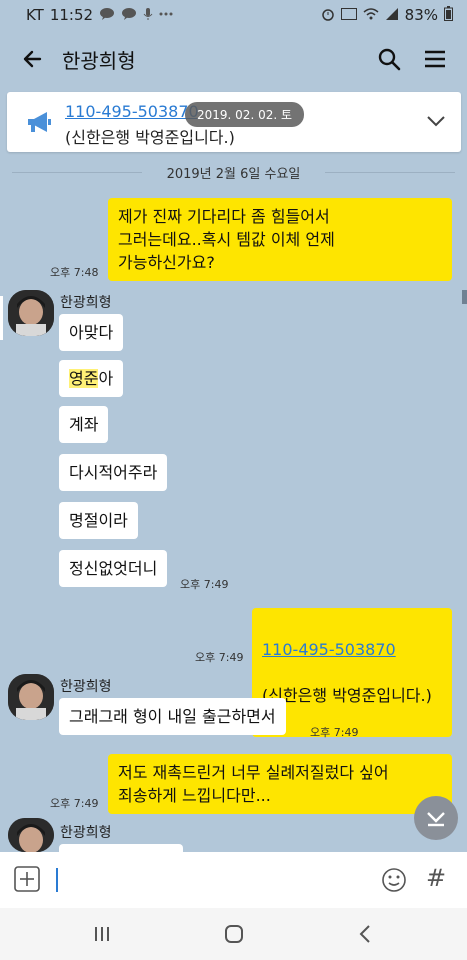 This screenshot has height=960, width=467. Describe the element at coordinates (436, 121) in the screenshot. I see `chevron-down-icon` at that location.